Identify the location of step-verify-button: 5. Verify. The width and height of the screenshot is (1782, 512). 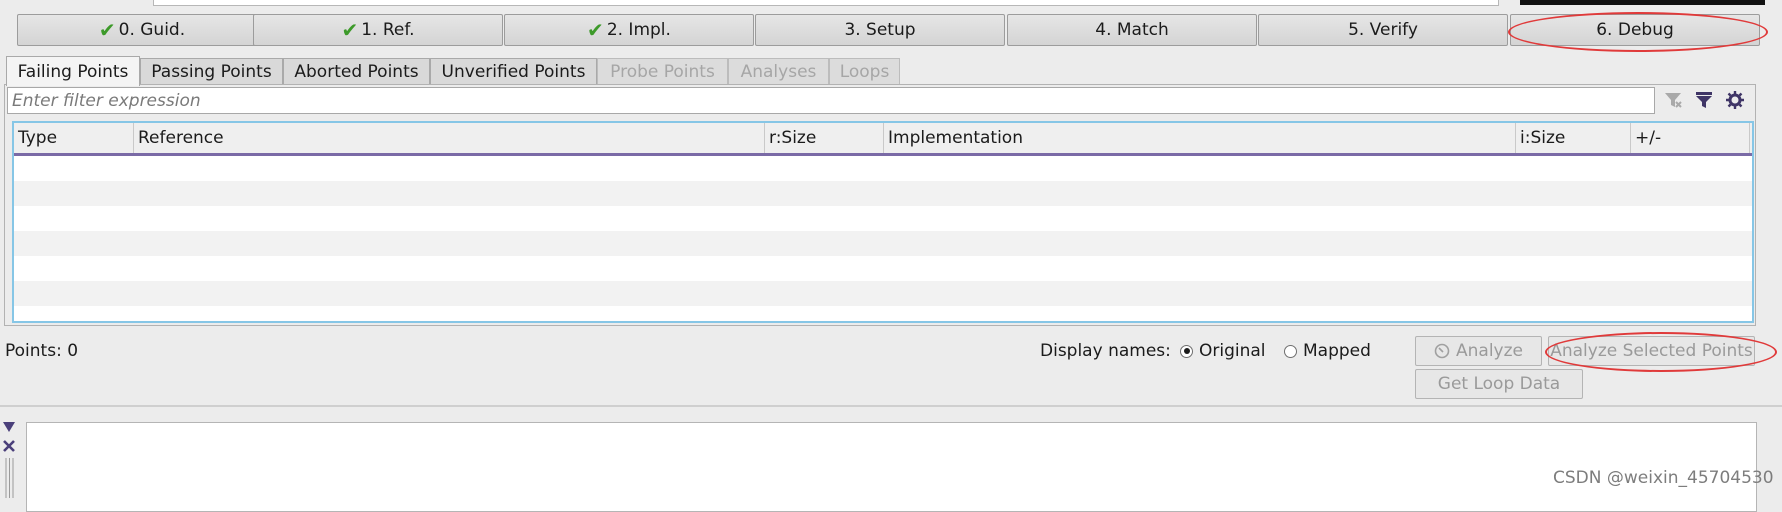
(1383, 30).